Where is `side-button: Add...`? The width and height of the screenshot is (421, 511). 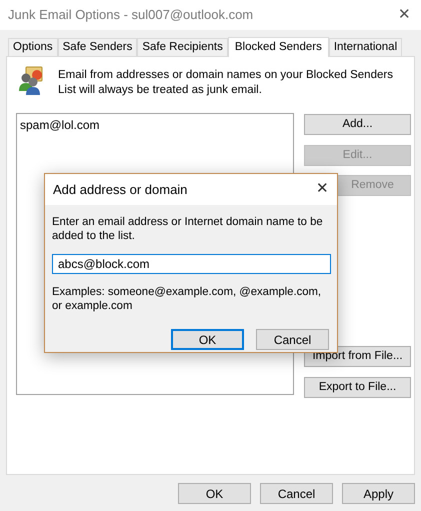 side-button: Add... is located at coordinates (357, 124).